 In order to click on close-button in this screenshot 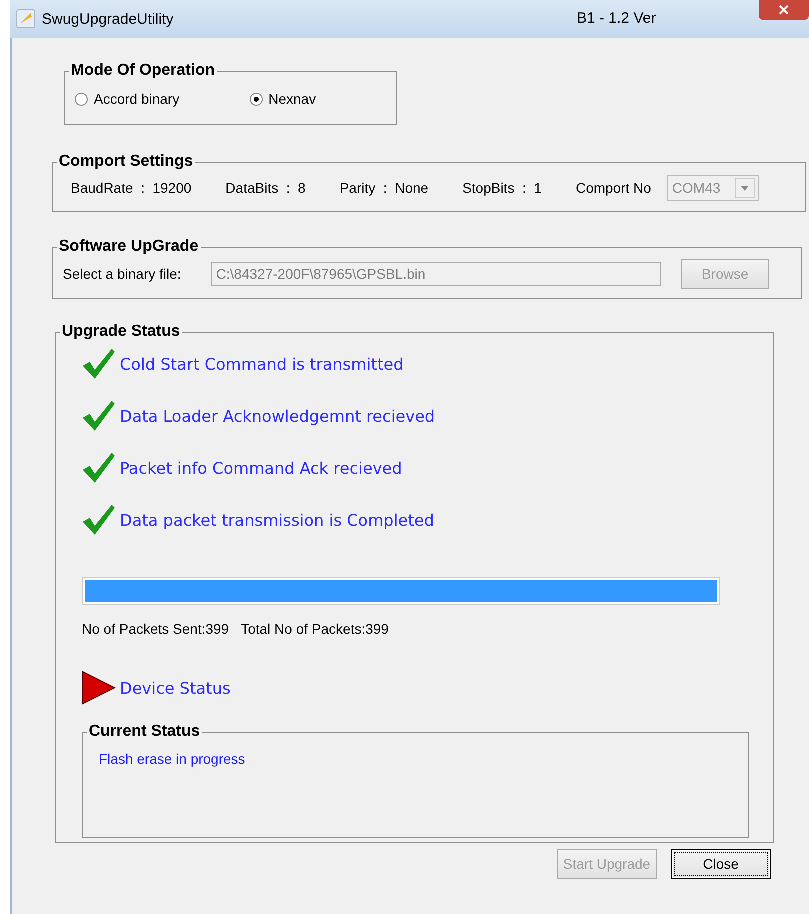, I will do `click(784, 10)`.